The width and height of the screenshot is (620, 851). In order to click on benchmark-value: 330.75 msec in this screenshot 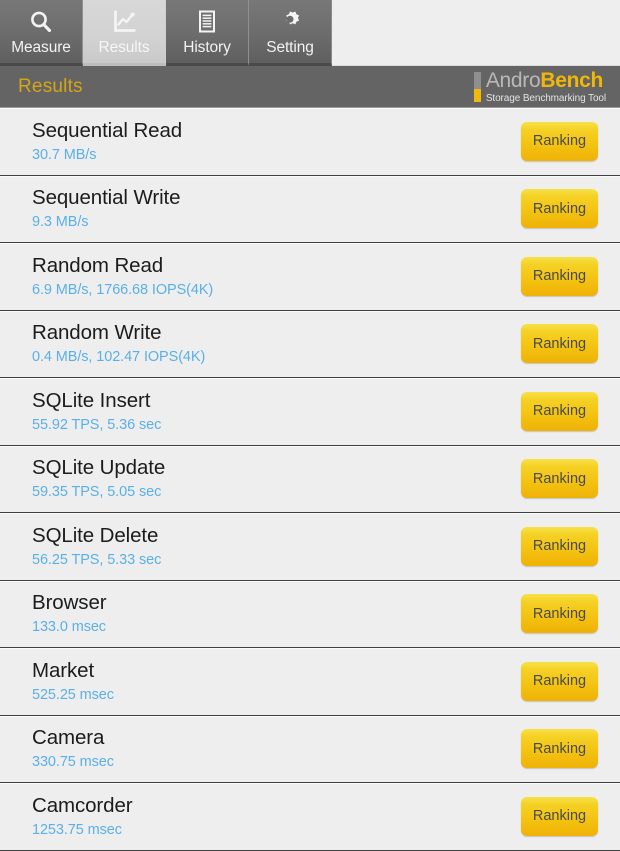, I will do `click(73, 762)`.